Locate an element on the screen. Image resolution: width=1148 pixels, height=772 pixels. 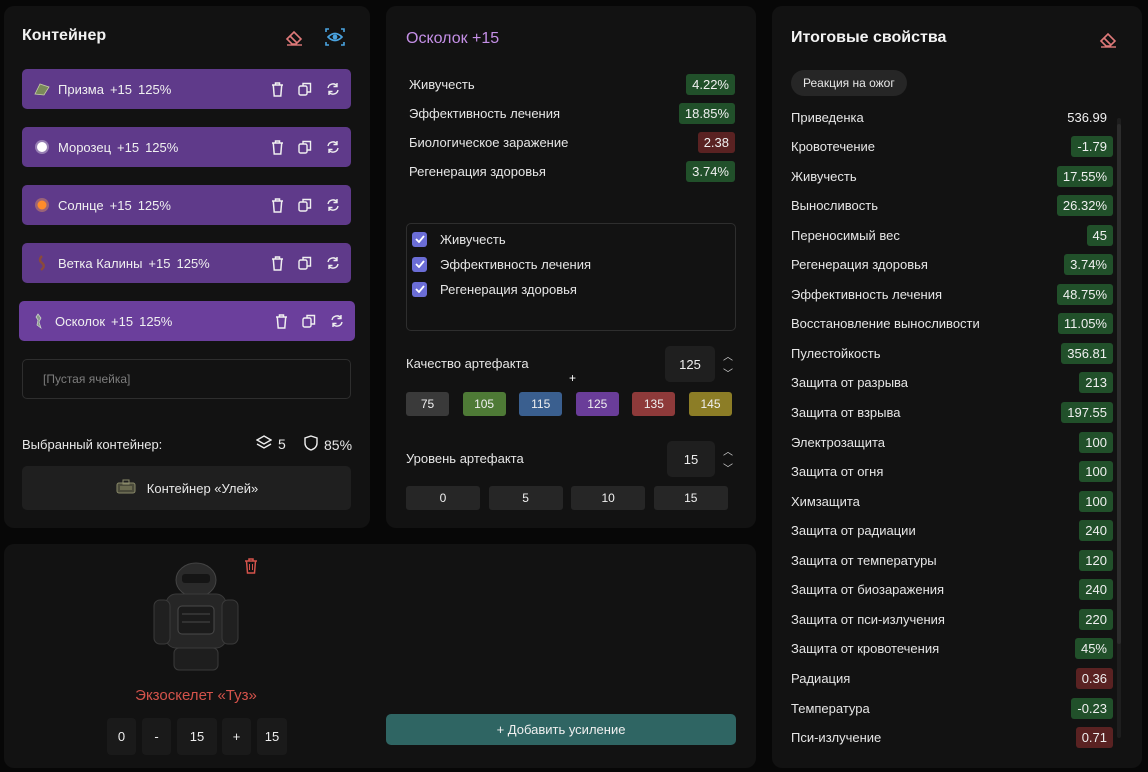
artifact-name: Ветка Калины is located at coordinates (100, 263).